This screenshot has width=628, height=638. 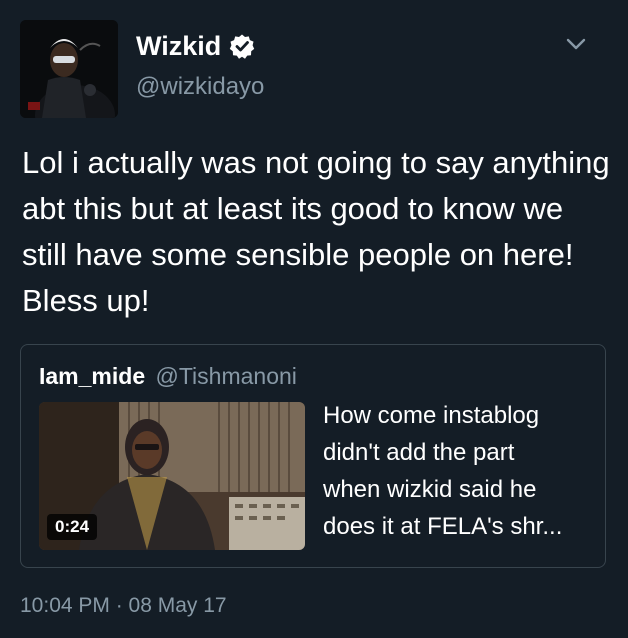 What do you see at coordinates (576, 44) in the screenshot?
I see `chevron-down-icon` at bounding box center [576, 44].